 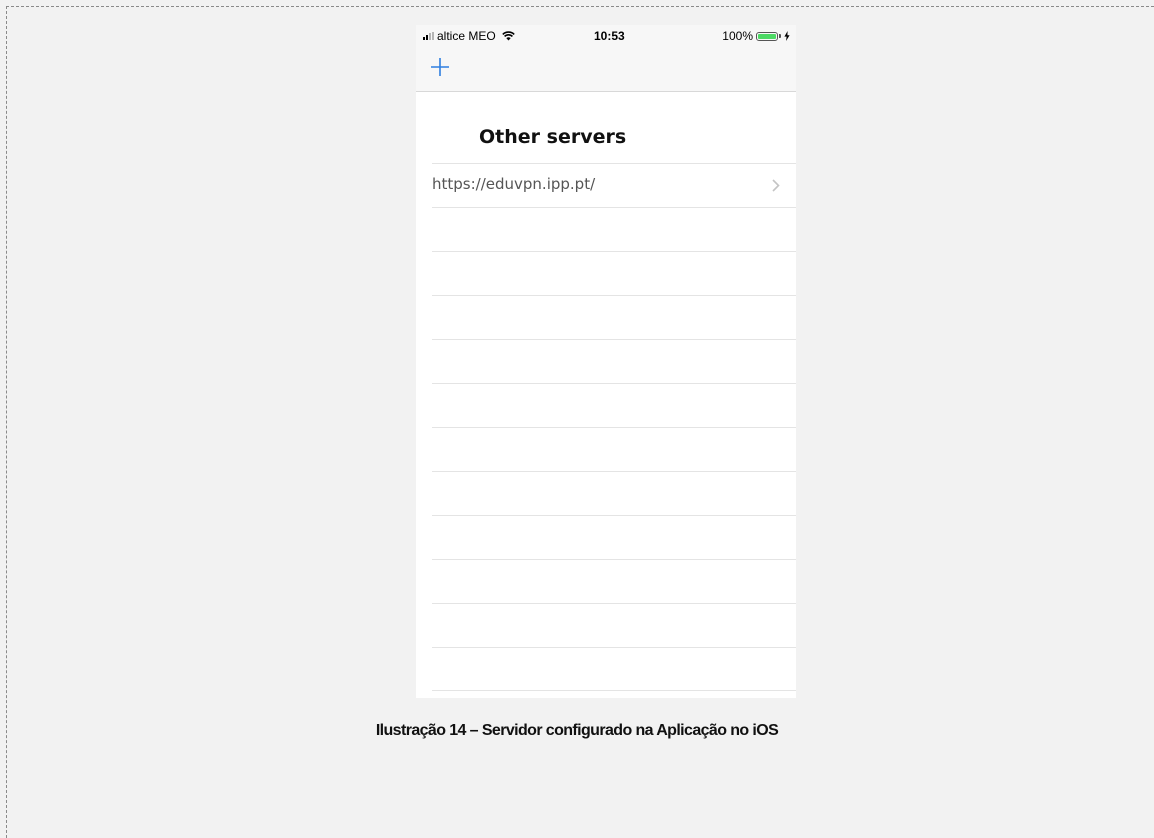 I want to click on battery-icon, so click(x=767, y=36).